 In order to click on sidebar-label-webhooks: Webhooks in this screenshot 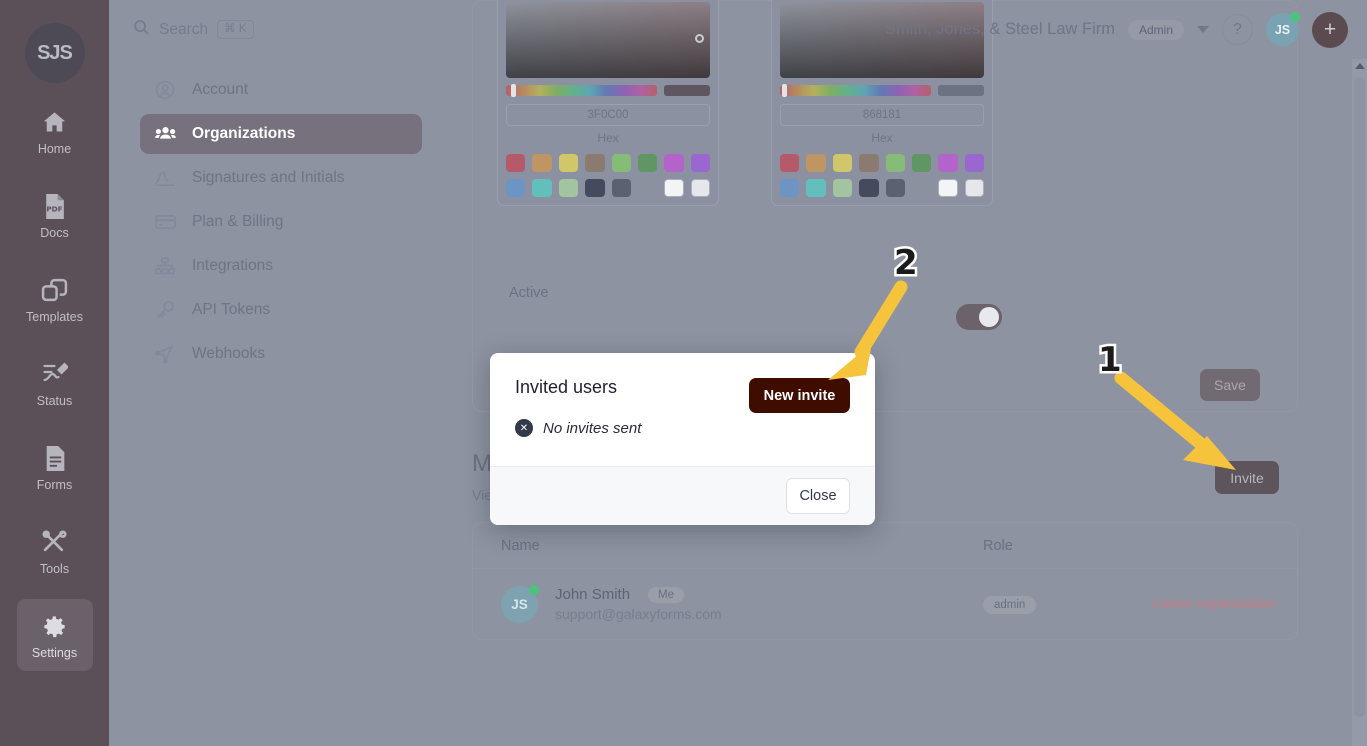, I will do `click(228, 353)`.